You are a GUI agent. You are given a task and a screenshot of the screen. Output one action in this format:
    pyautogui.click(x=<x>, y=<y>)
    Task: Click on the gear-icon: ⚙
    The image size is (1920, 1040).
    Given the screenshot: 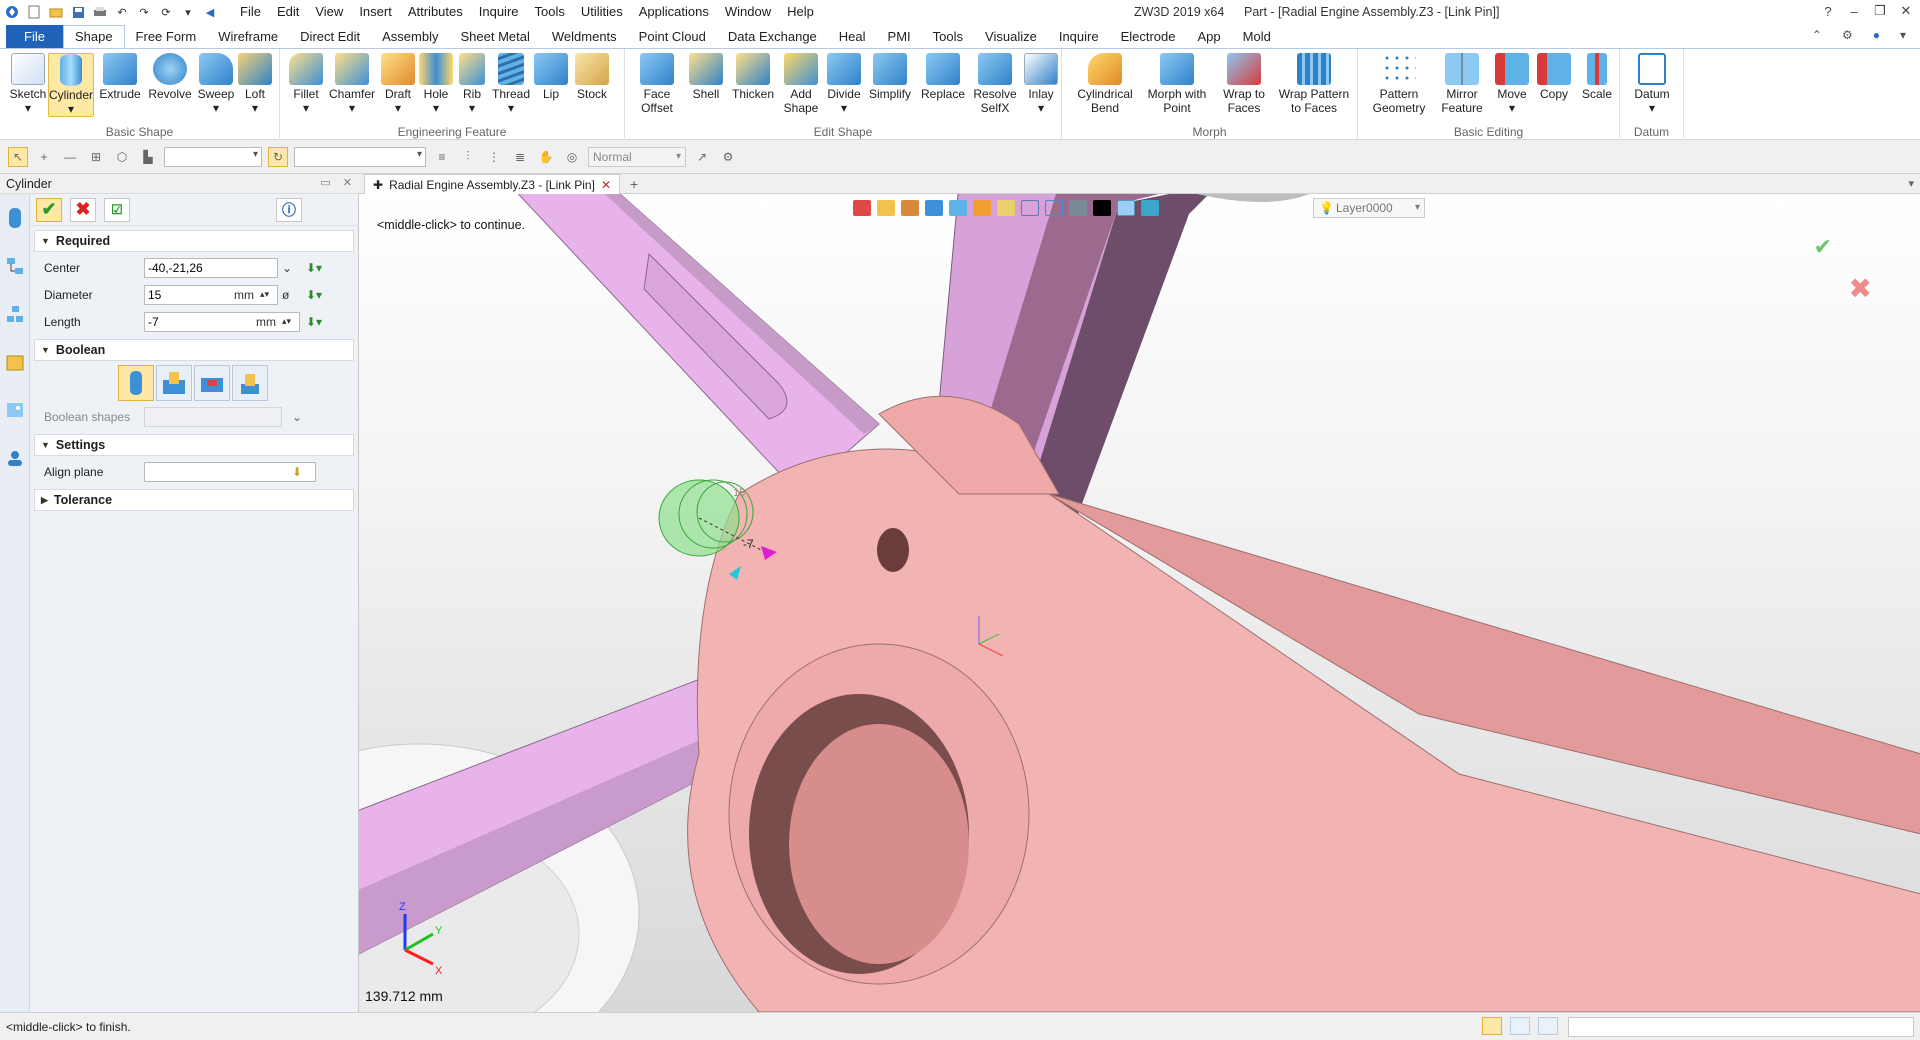 What is the action you would take?
    pyautogui.click(x=1847, y=35)
    